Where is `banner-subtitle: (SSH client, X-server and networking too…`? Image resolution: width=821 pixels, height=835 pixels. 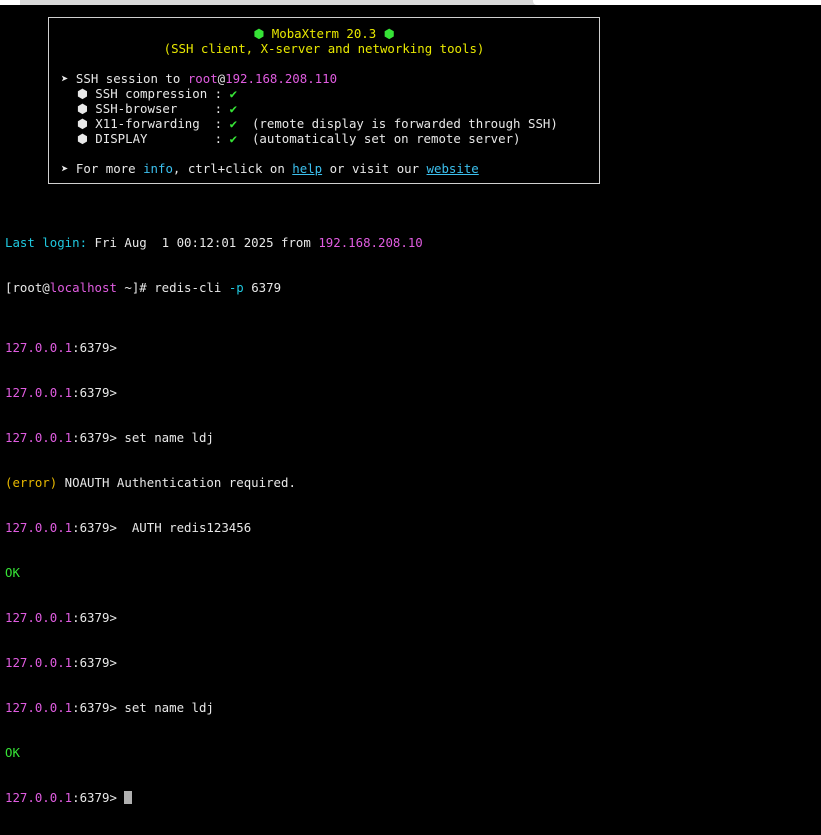
banner-subtitle: (SSH client, X-server and networking too… is located at coordinates (324, 48).